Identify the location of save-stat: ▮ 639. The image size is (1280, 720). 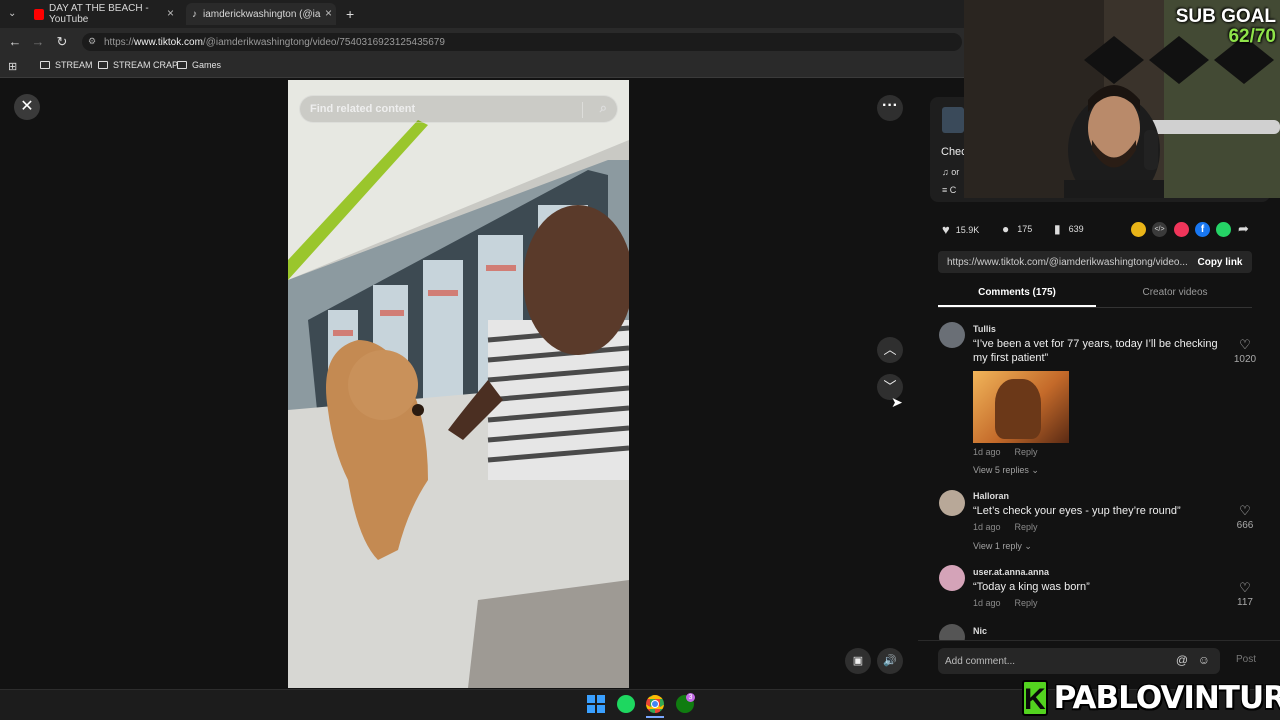
(1069, 229).